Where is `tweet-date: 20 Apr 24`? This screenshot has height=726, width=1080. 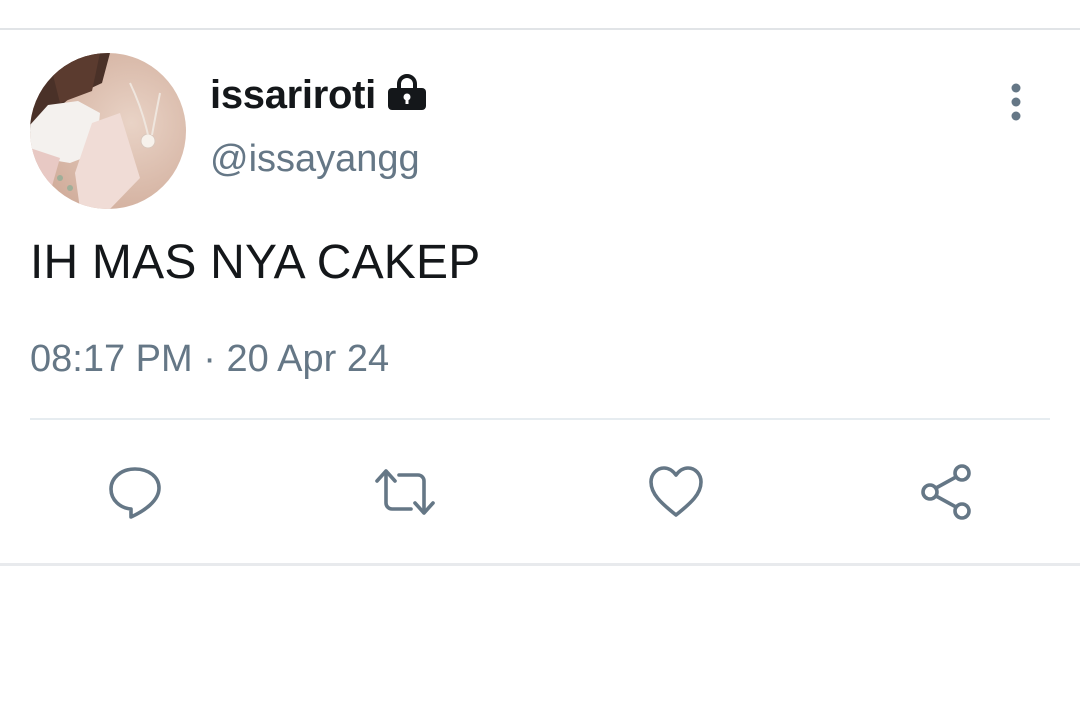 tweet-date: 20 Apr 24 is located at coordinates (308, 359).